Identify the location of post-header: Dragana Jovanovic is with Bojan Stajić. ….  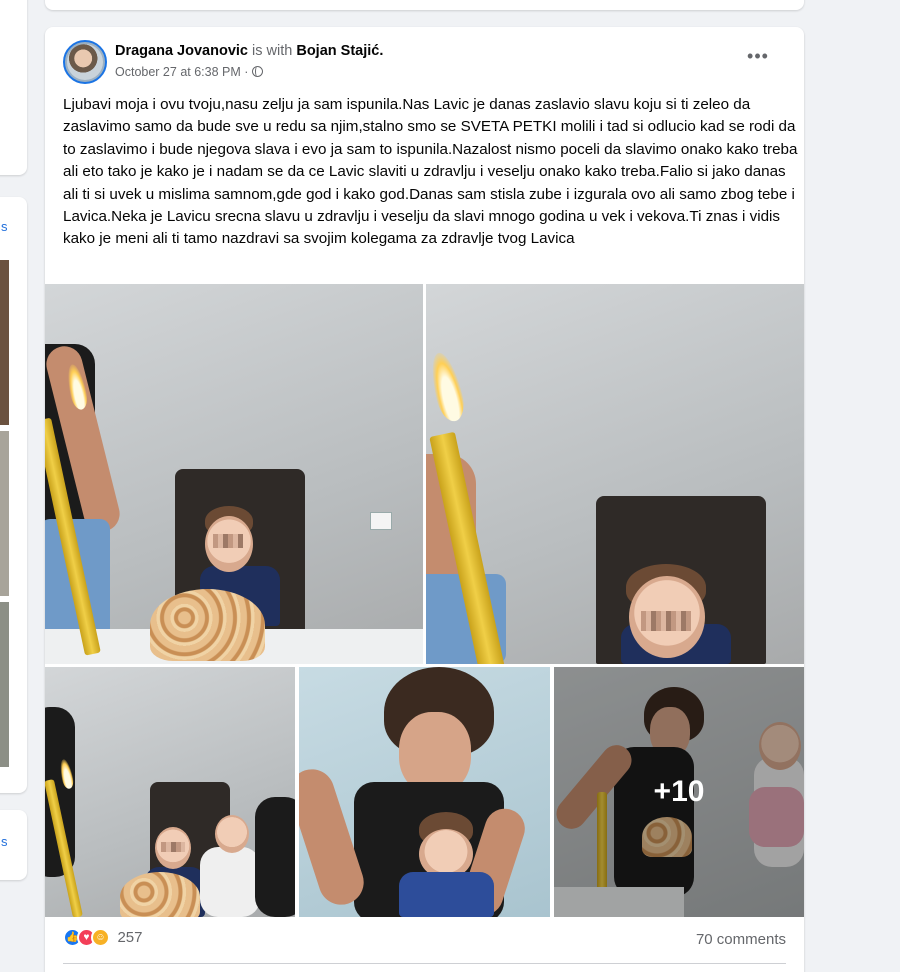
(424, 62).